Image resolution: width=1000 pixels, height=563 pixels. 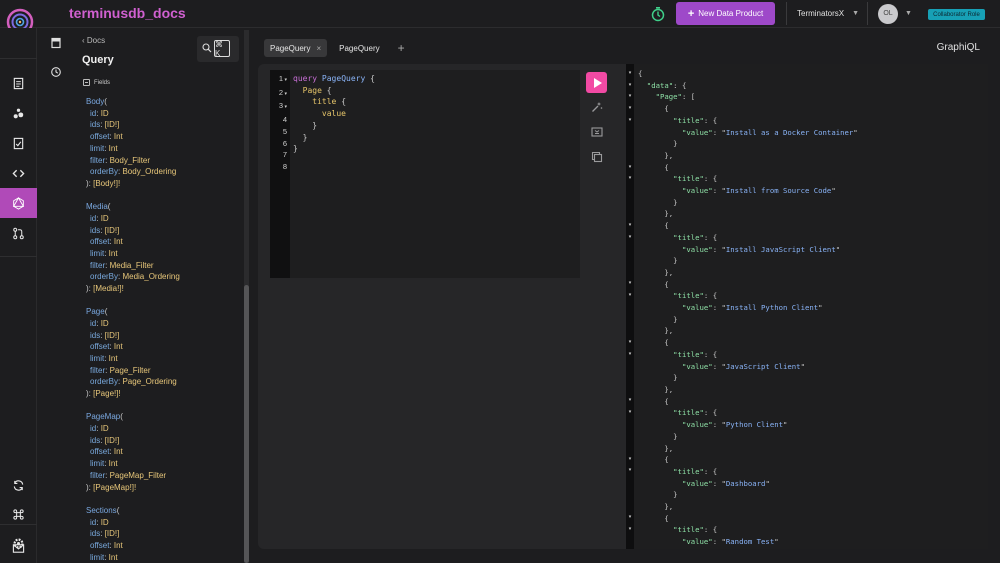 What do you see at coordinates (658, 14) in the screenshot?
I see `timer-sync-icon` at bounding box center [658, 14].